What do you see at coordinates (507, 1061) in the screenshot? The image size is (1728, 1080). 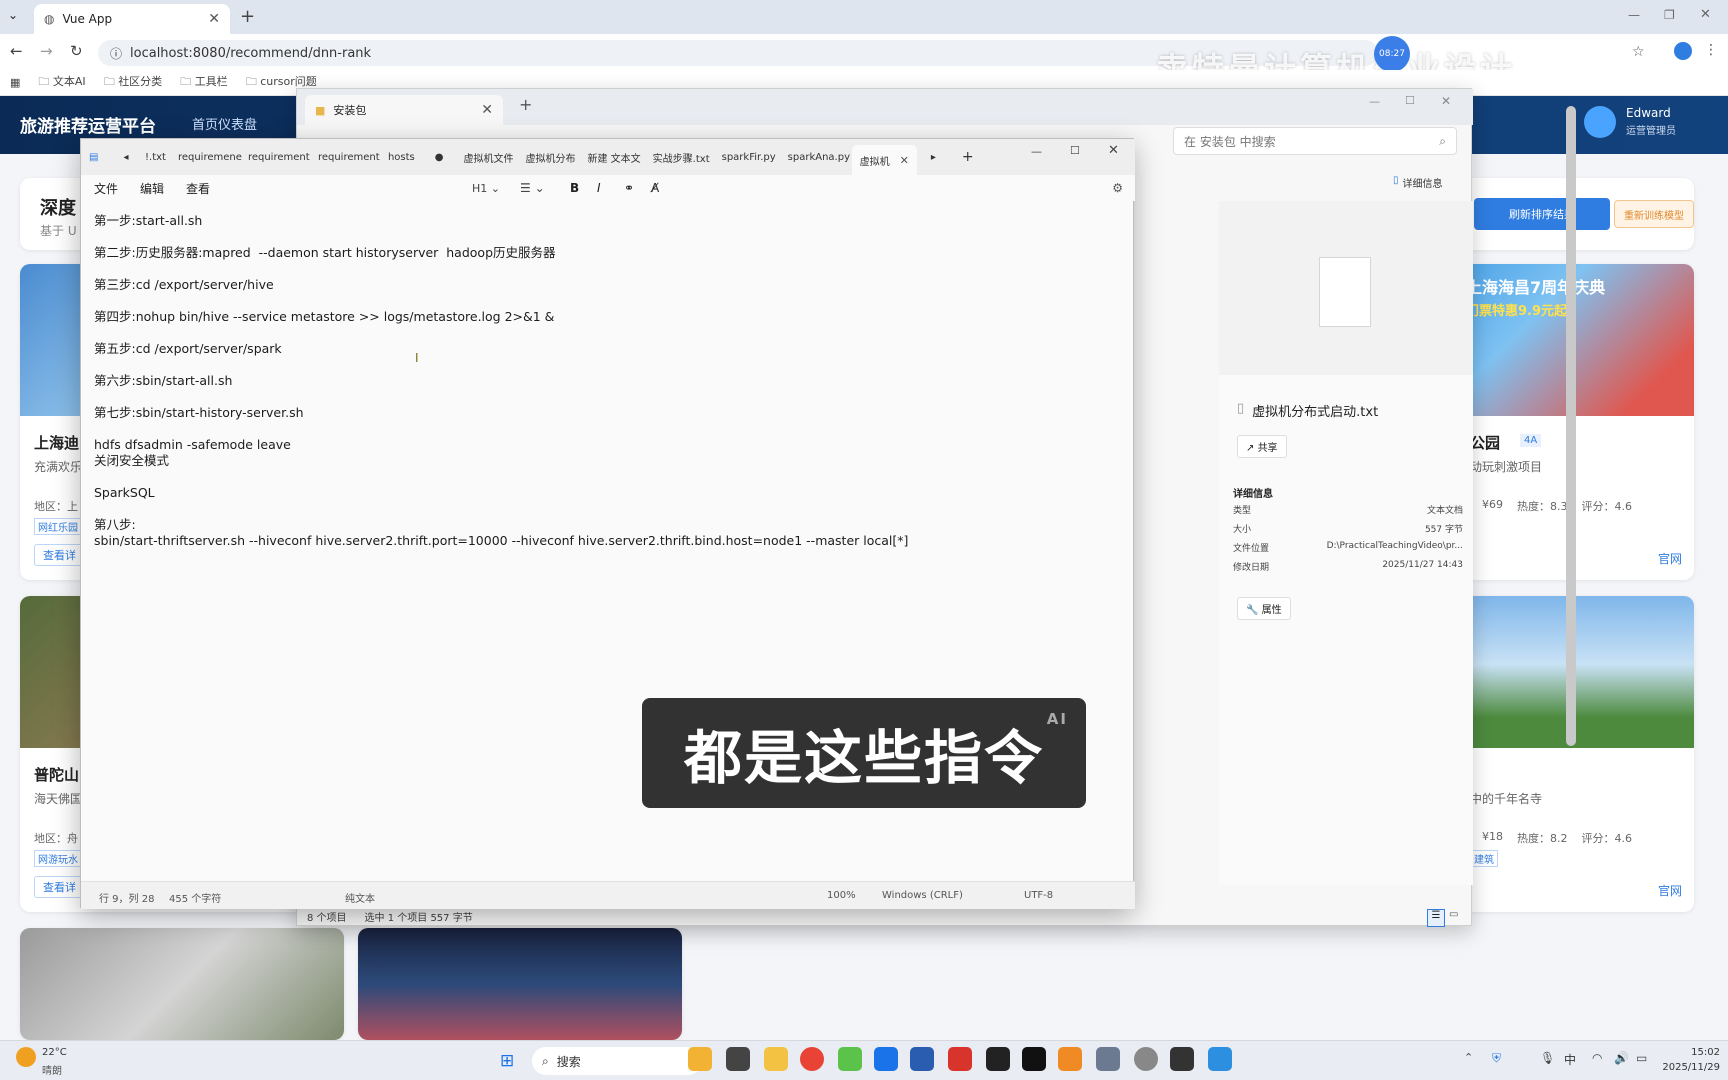 I see `start-windows-icon: ⊞` at bounding box center [507, 1061].